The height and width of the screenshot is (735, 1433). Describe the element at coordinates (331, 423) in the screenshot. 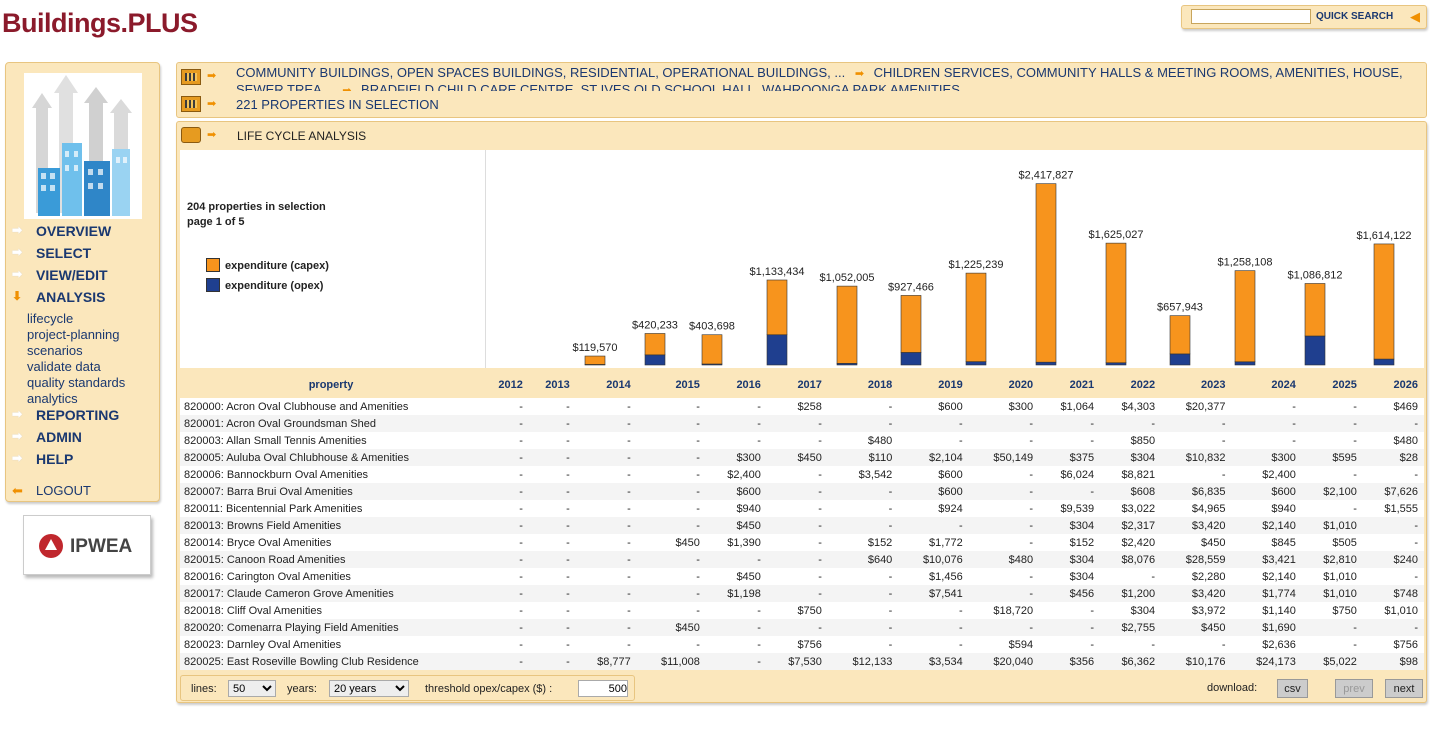

I see `property-name-cell: 820001: Acron Oval Groundsman Shed` at that location.